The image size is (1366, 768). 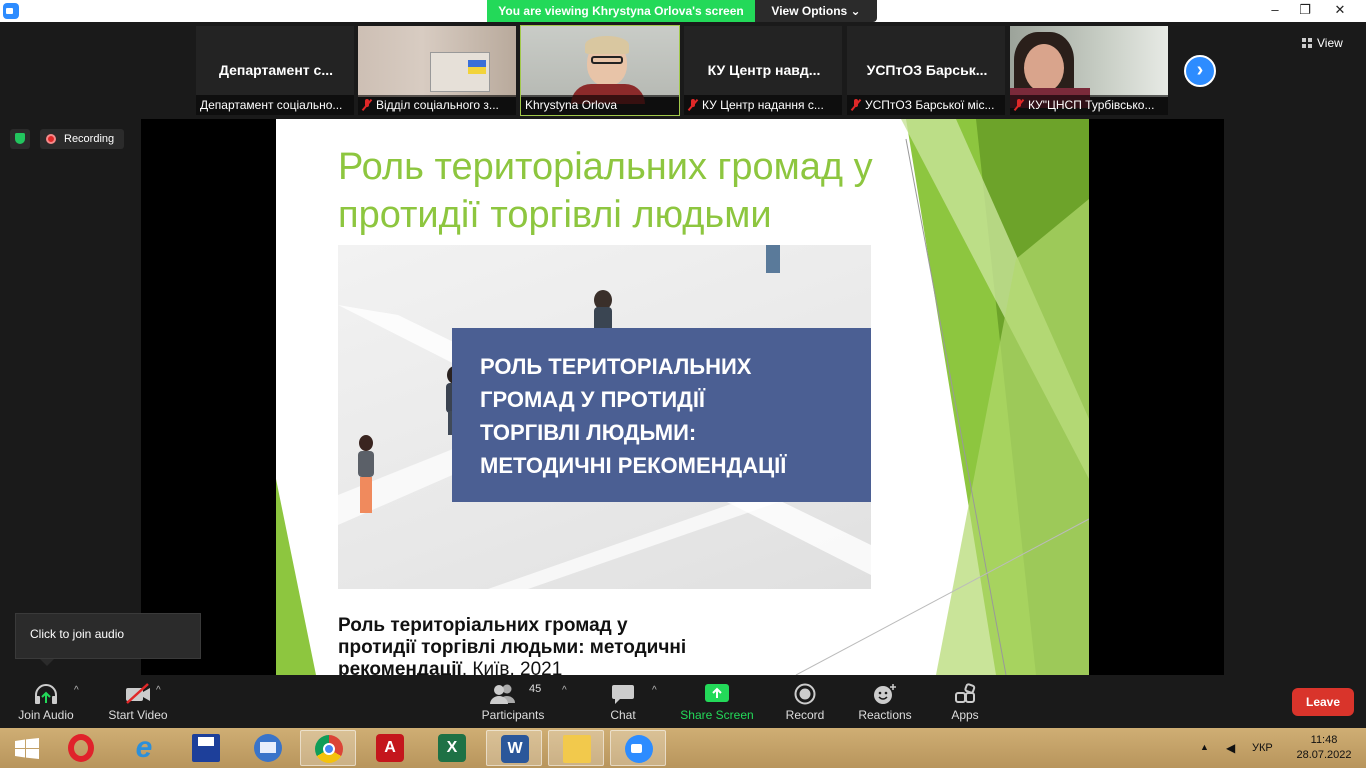 What do you see at coordinates (816, 11) in the screenshot?
I see `view-options-button: View Options ⌄` at bounding box center [816, 11].